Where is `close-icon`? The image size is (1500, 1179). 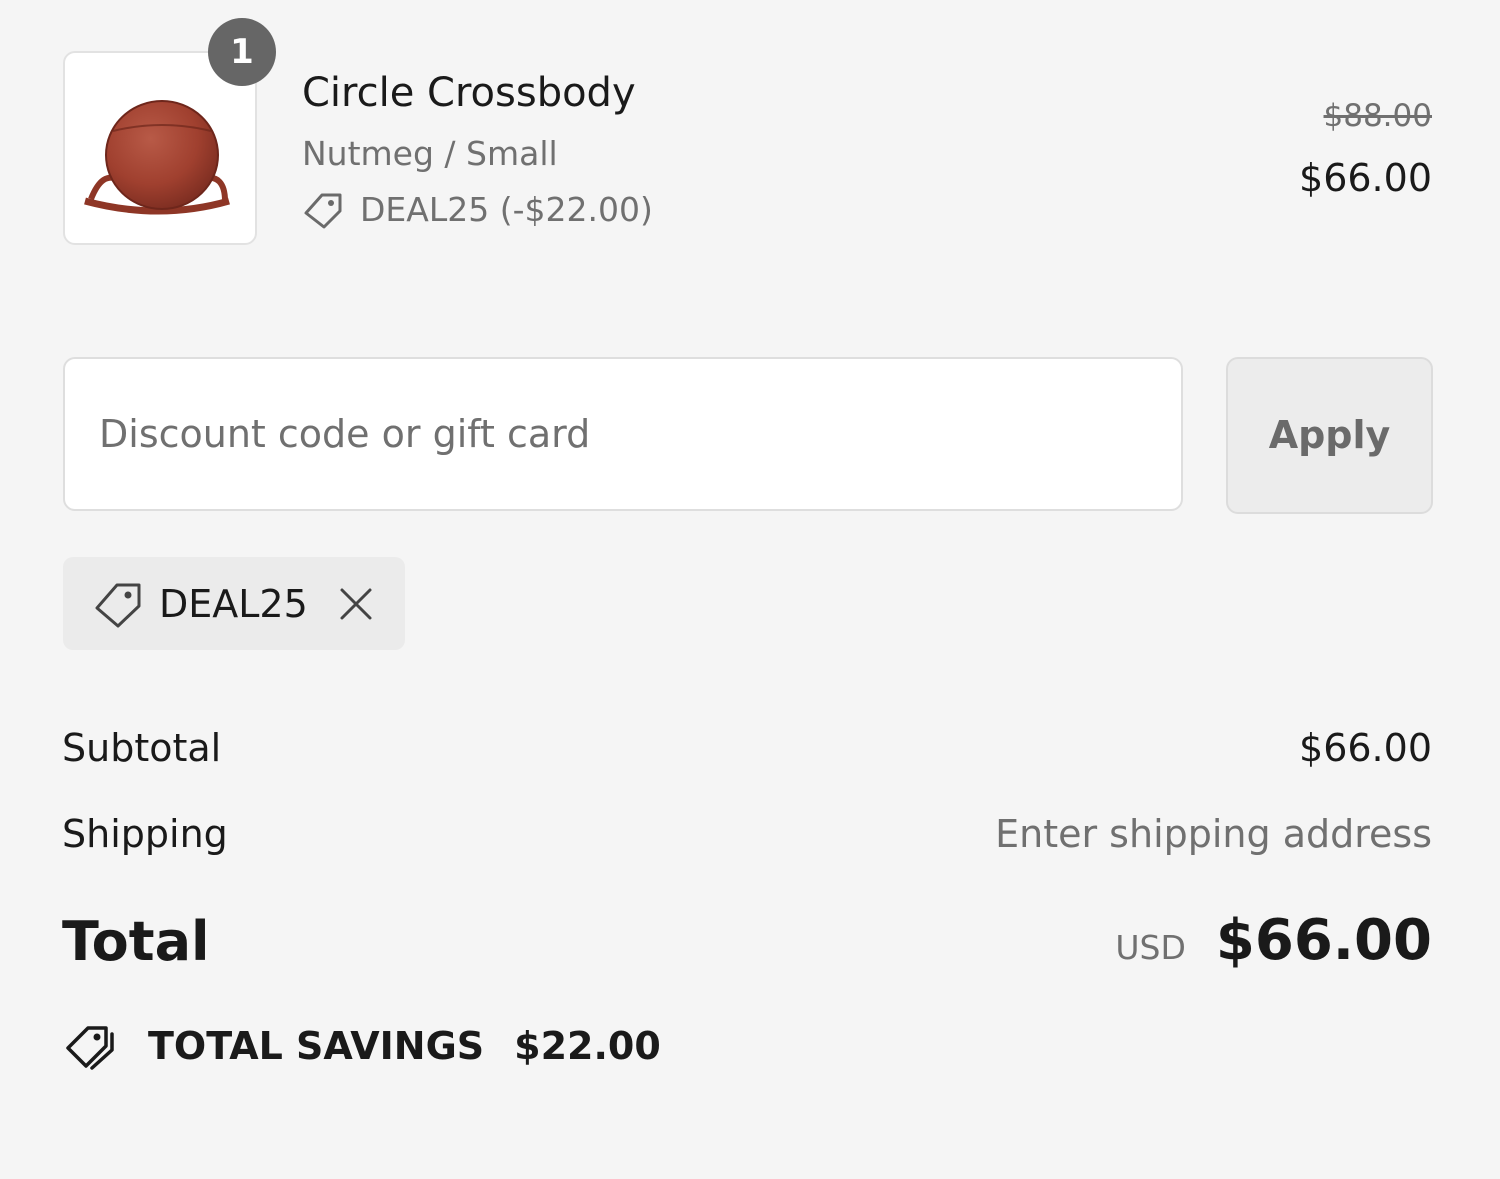
close-icon is located at coordinates (356, 603).